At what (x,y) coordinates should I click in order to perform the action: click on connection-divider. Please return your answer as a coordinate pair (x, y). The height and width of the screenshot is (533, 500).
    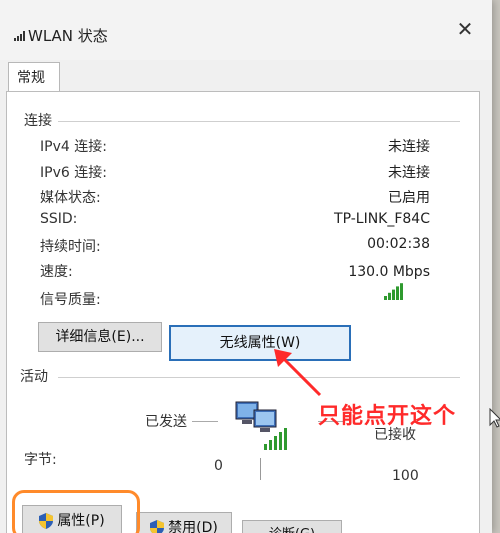
    Looking at the image, I should click on (259, 121).